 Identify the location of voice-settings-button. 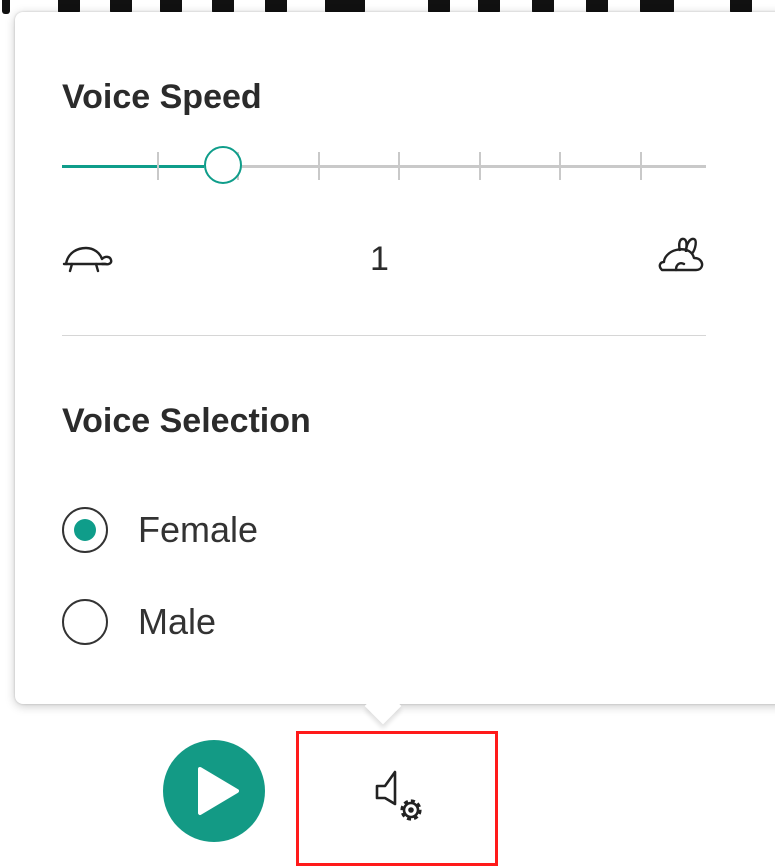
(397, 798).